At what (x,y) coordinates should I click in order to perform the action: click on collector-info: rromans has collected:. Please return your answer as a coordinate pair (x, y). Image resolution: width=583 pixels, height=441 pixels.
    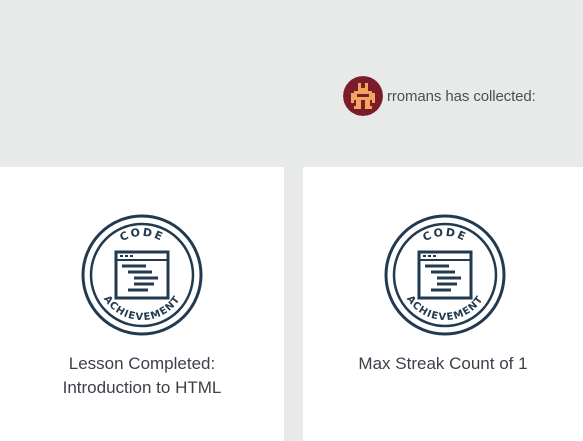
    Looking at the image, I should click on (439, 96).